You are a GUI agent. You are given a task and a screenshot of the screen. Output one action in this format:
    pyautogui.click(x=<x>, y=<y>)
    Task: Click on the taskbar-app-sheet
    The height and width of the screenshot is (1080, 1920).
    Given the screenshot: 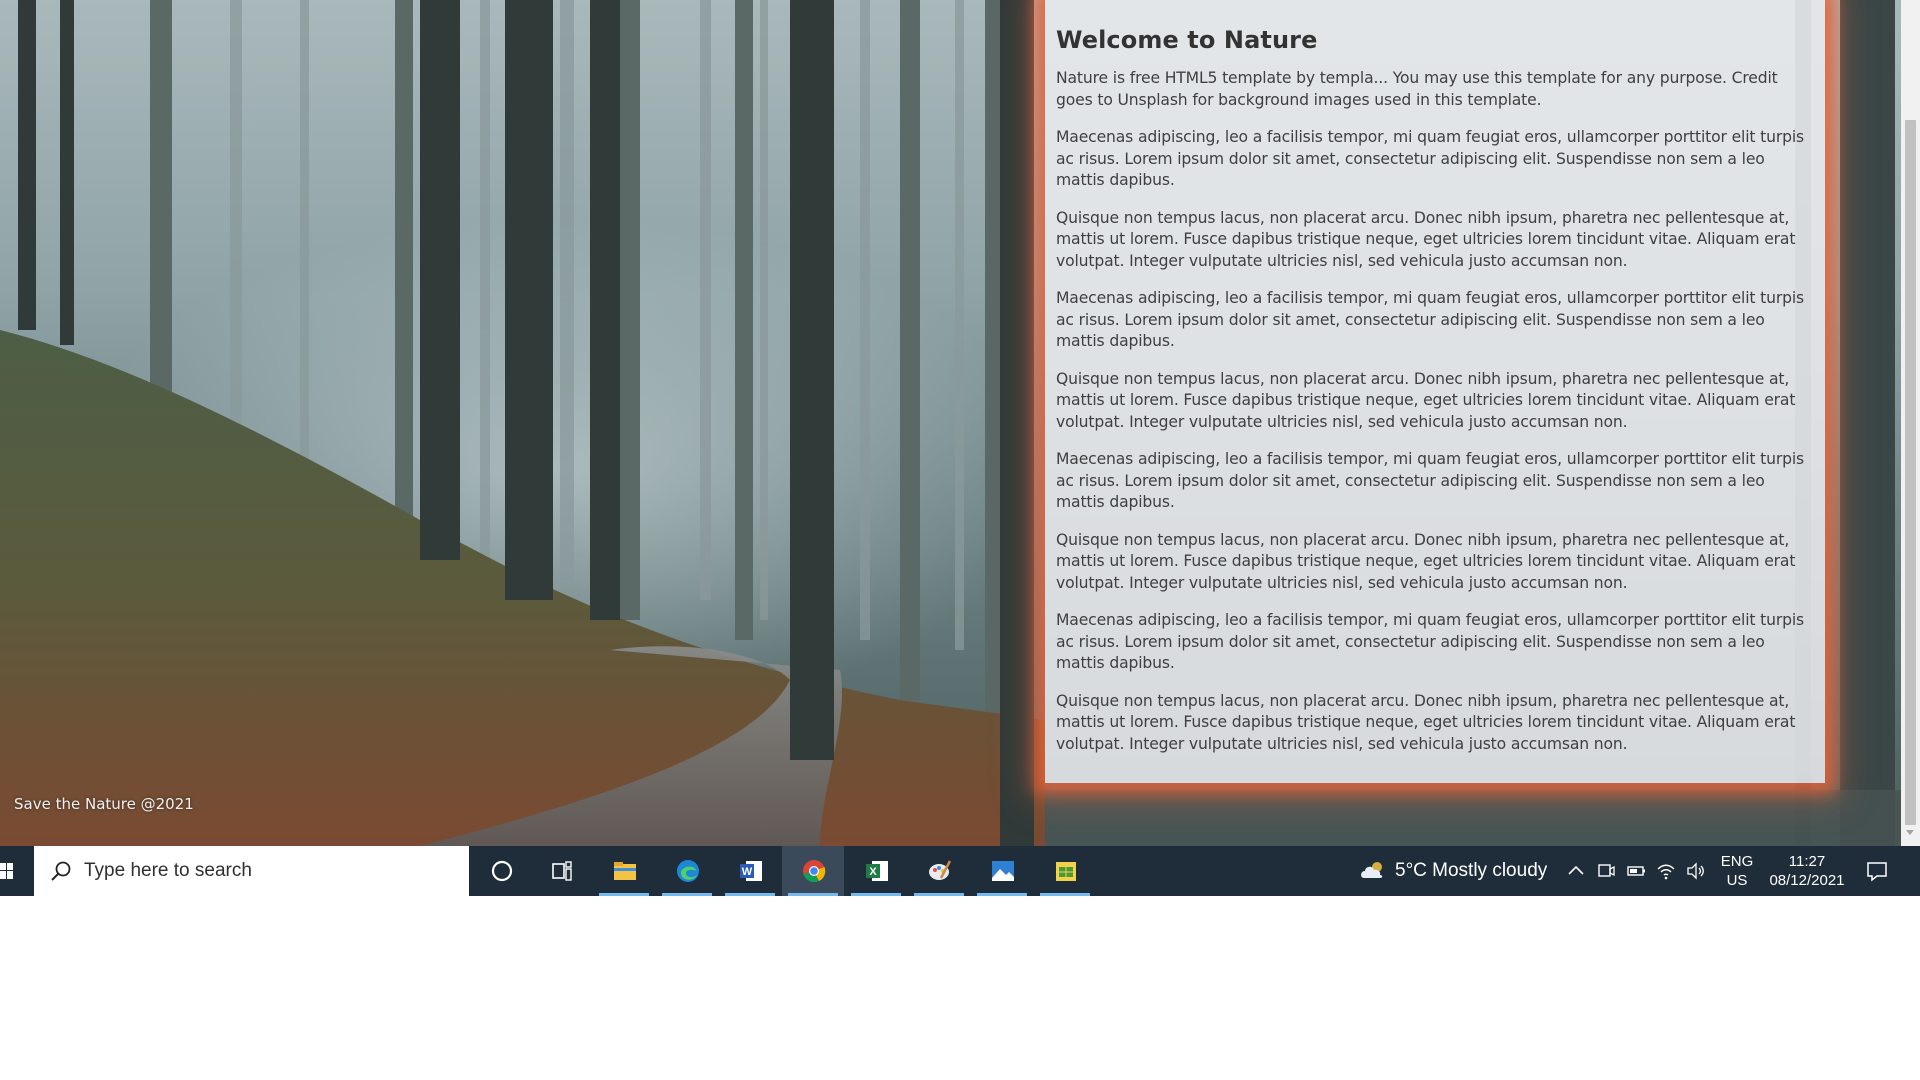 What is the action you would take?
    pyautogui.click(x=1065, y=871)
    